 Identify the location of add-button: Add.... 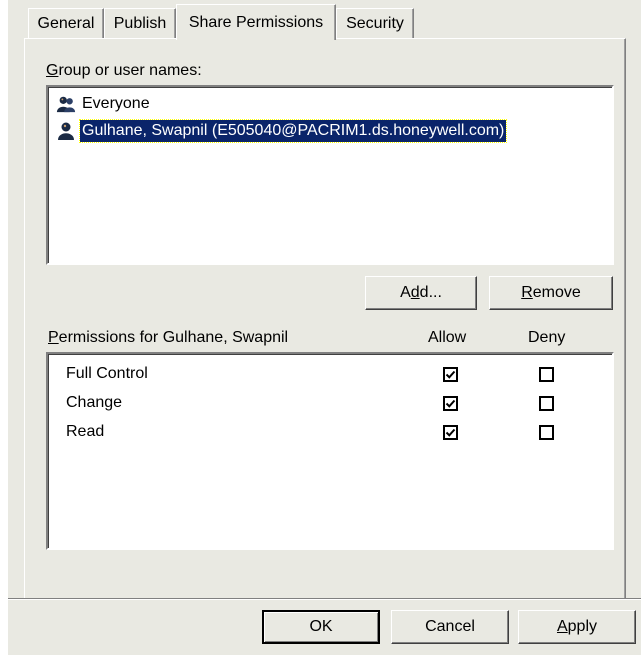
(421, 293).